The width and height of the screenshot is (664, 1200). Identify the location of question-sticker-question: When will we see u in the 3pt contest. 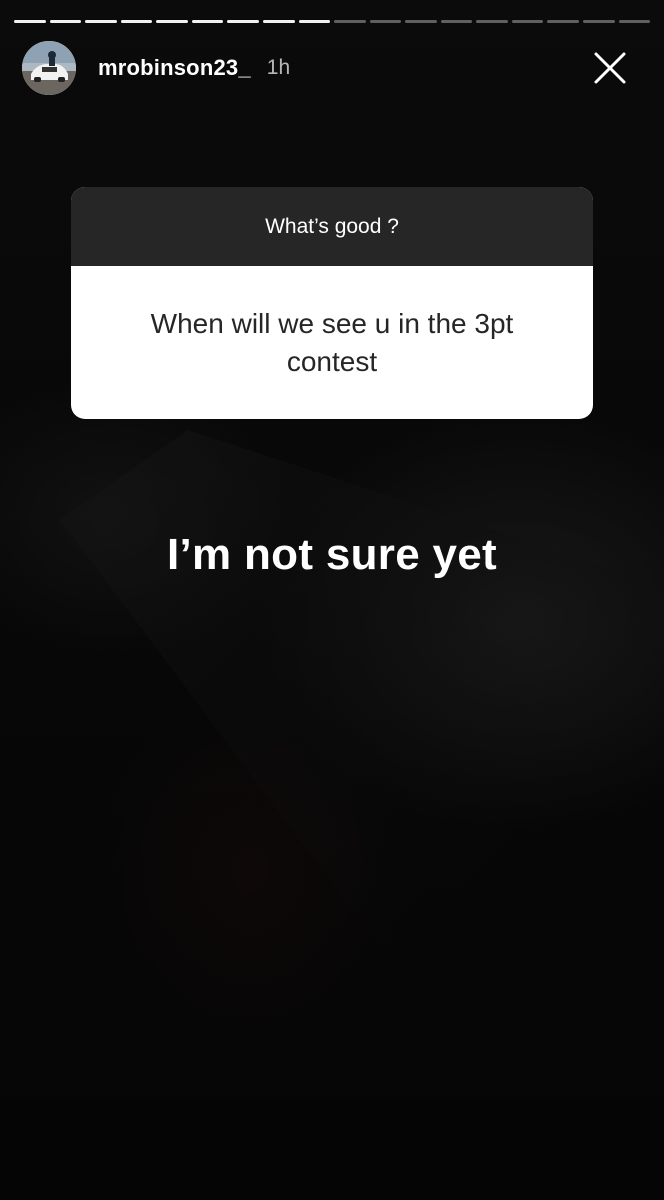
(332, 342).